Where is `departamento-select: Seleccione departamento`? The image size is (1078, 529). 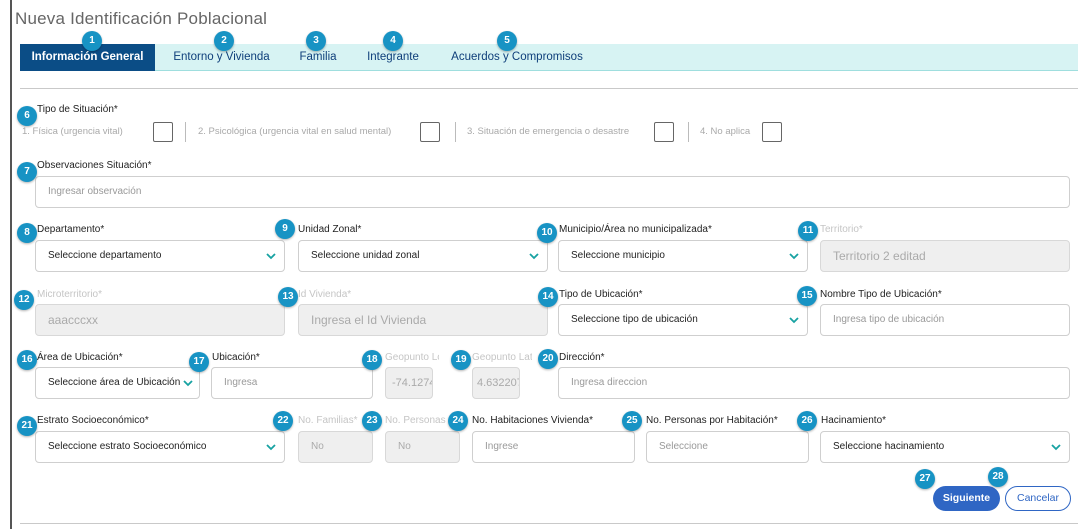
departamento-select: Seleccione departamento is located at coordinates (160, 256).